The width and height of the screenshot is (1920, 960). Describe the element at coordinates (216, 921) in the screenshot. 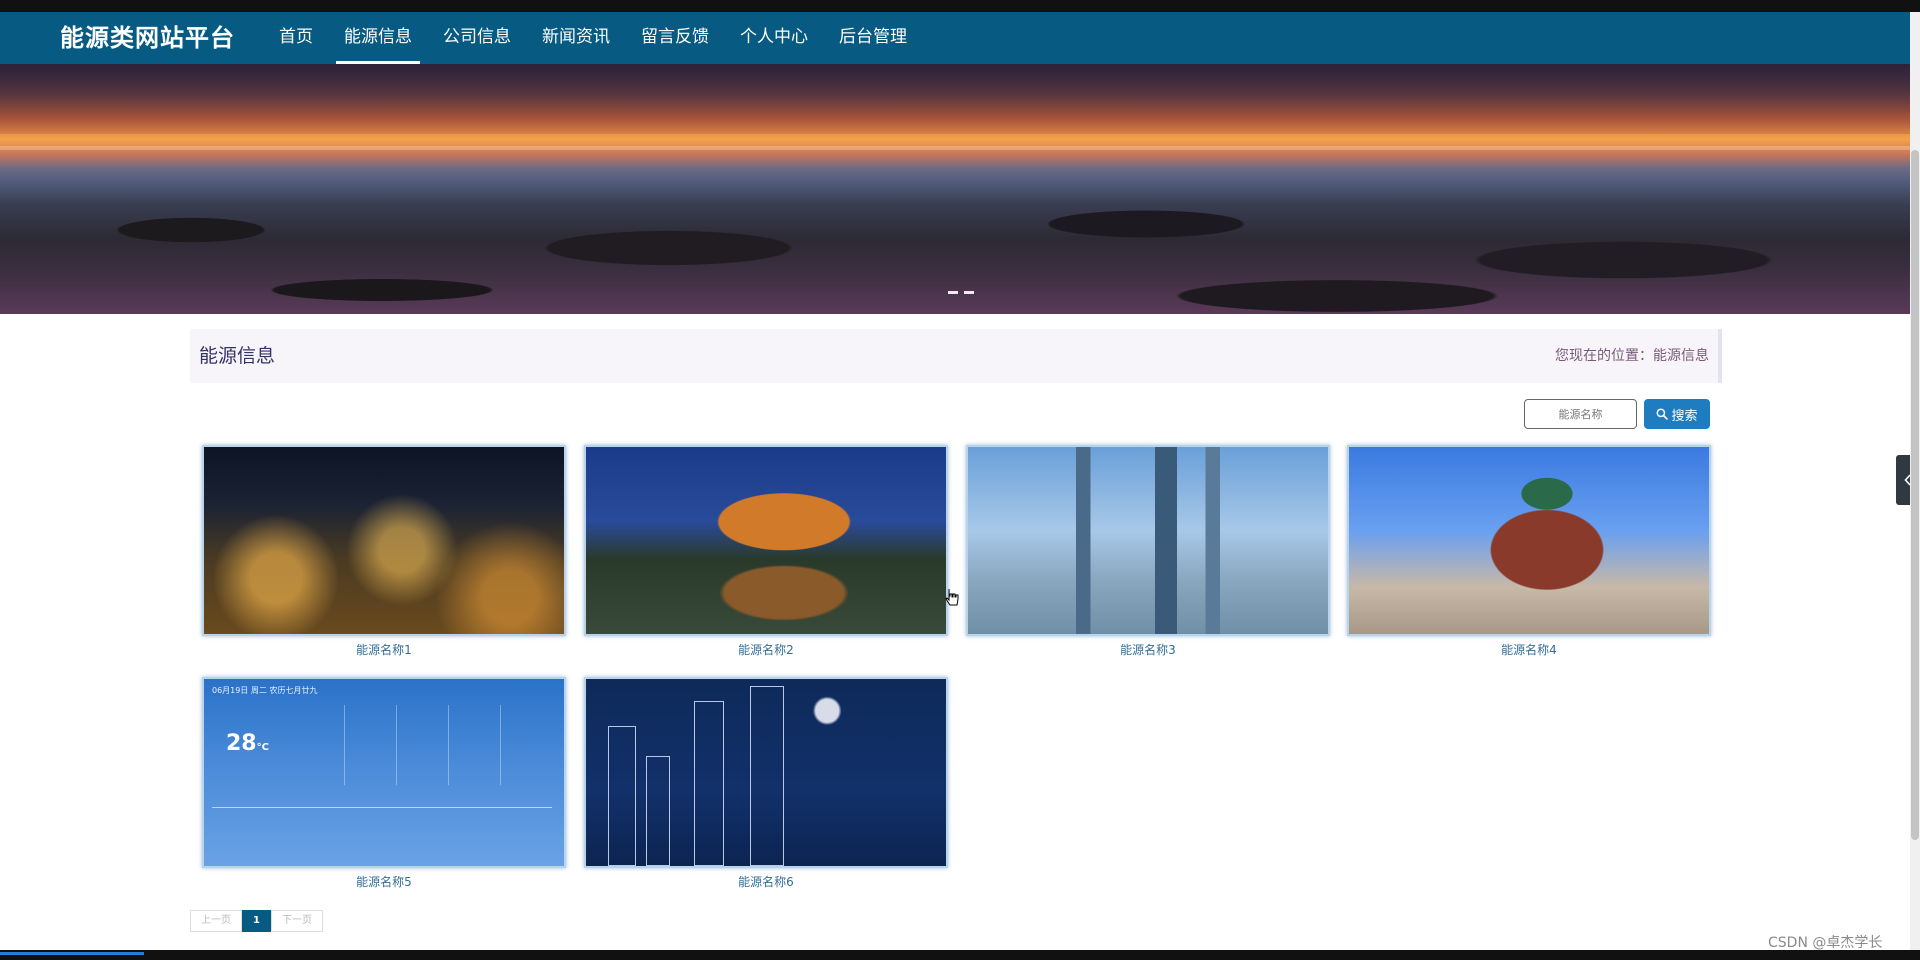

I see `pagination-prev: 上一页` at that location.